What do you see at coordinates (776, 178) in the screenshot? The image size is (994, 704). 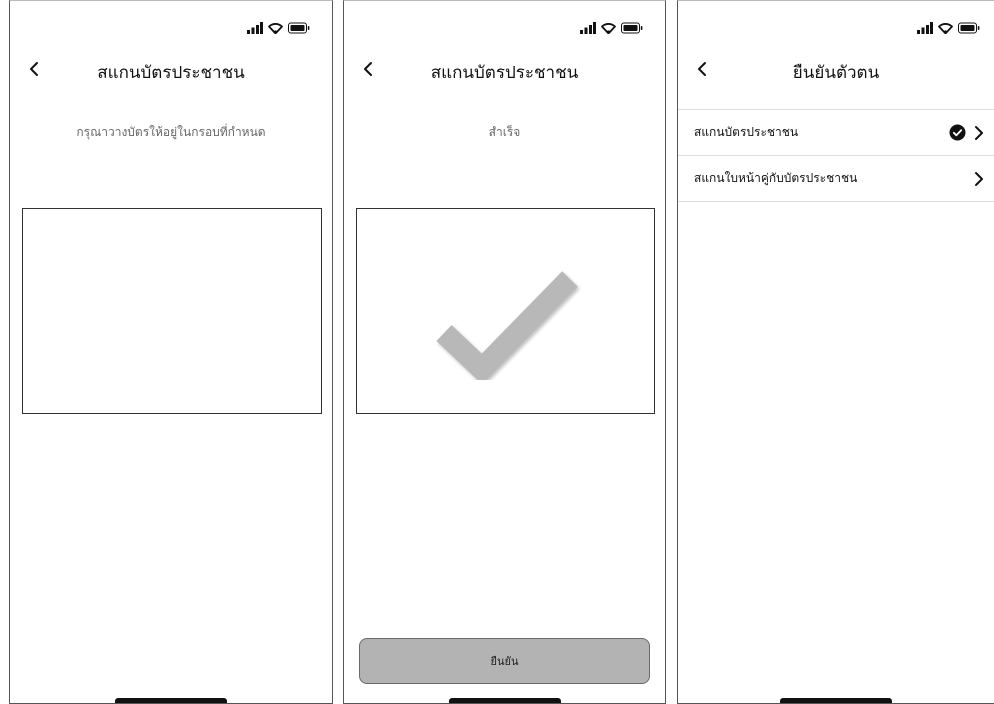 I see `list-item-label: สแกนใบหน้าคู่กับบัตรประชาชน` at bounding box center [776, 178].